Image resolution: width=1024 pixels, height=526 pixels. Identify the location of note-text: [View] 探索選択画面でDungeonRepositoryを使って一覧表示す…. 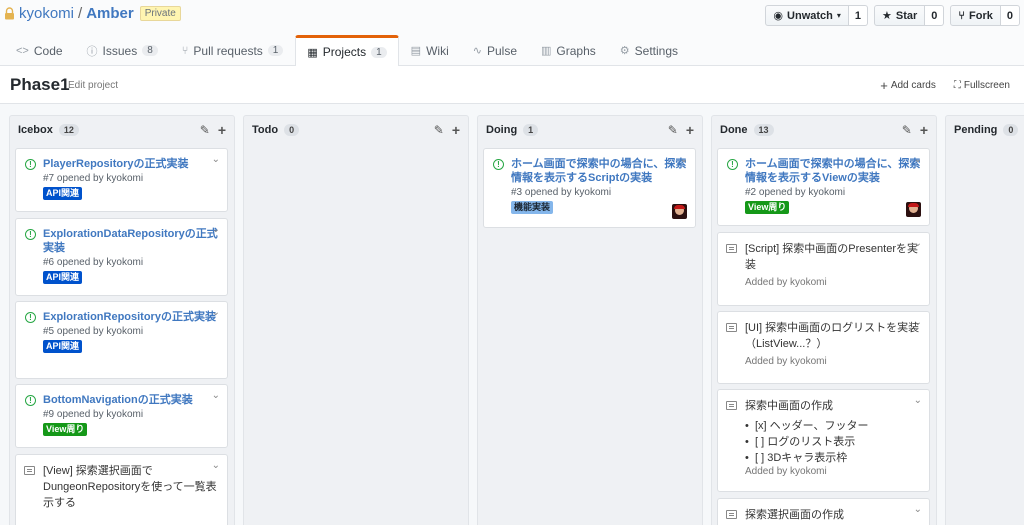
(130, 487).